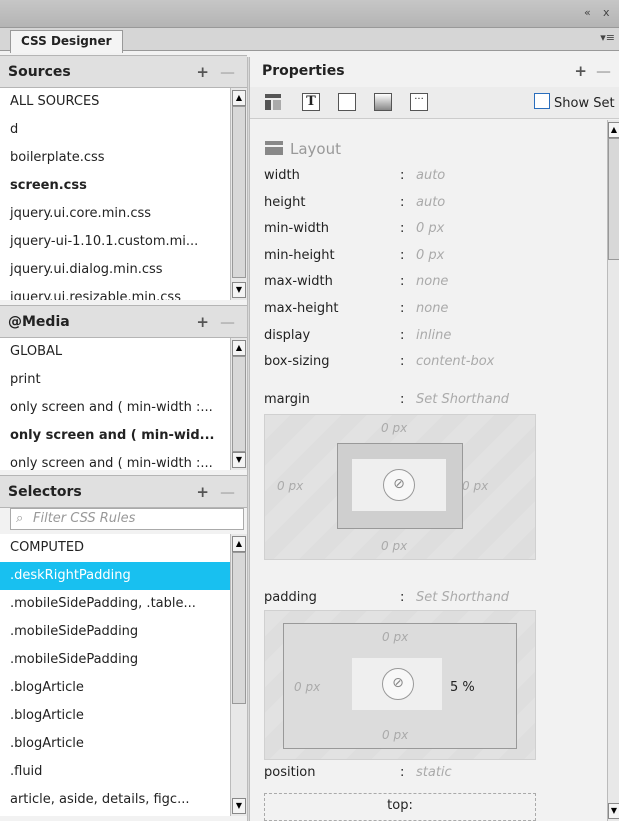  I want to click on layout-section-heading: Layout, so click(302, 150).